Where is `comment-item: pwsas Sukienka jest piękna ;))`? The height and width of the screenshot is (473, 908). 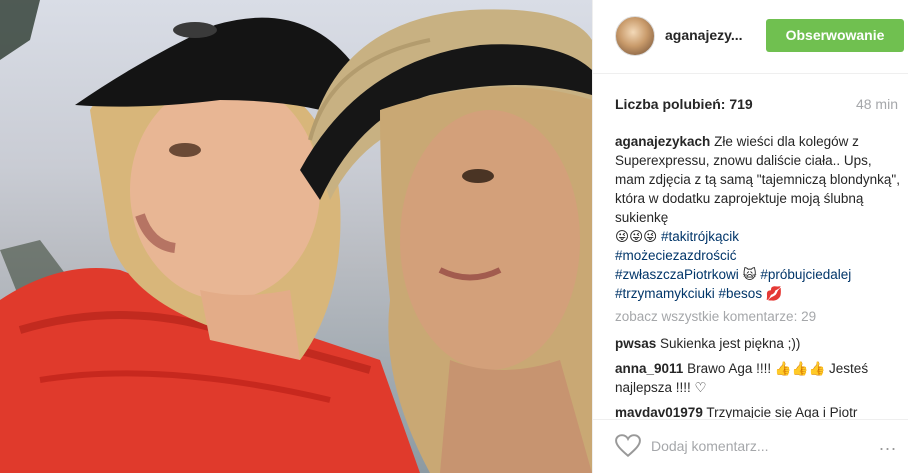
comment-item: pwsas Sukienka jest piękna ;)) is located at coordinates (760, 343).